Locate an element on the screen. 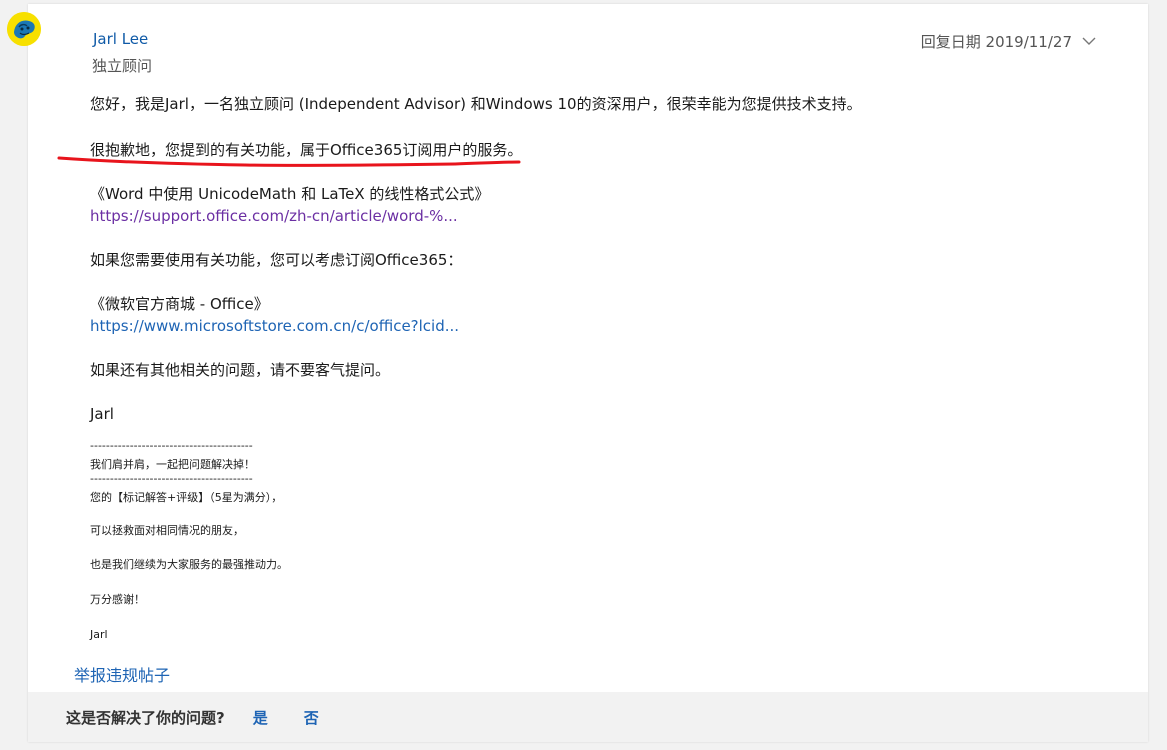 The width and height of the screenshot is (1167, 750). reply-date-menu: 回复日期 2019/11/27 is located at coordinates (1008, 41).